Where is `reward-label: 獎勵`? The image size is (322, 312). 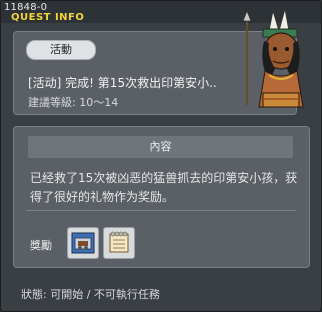 reward-label: 獎勵 is located at coordinates (41, 245).